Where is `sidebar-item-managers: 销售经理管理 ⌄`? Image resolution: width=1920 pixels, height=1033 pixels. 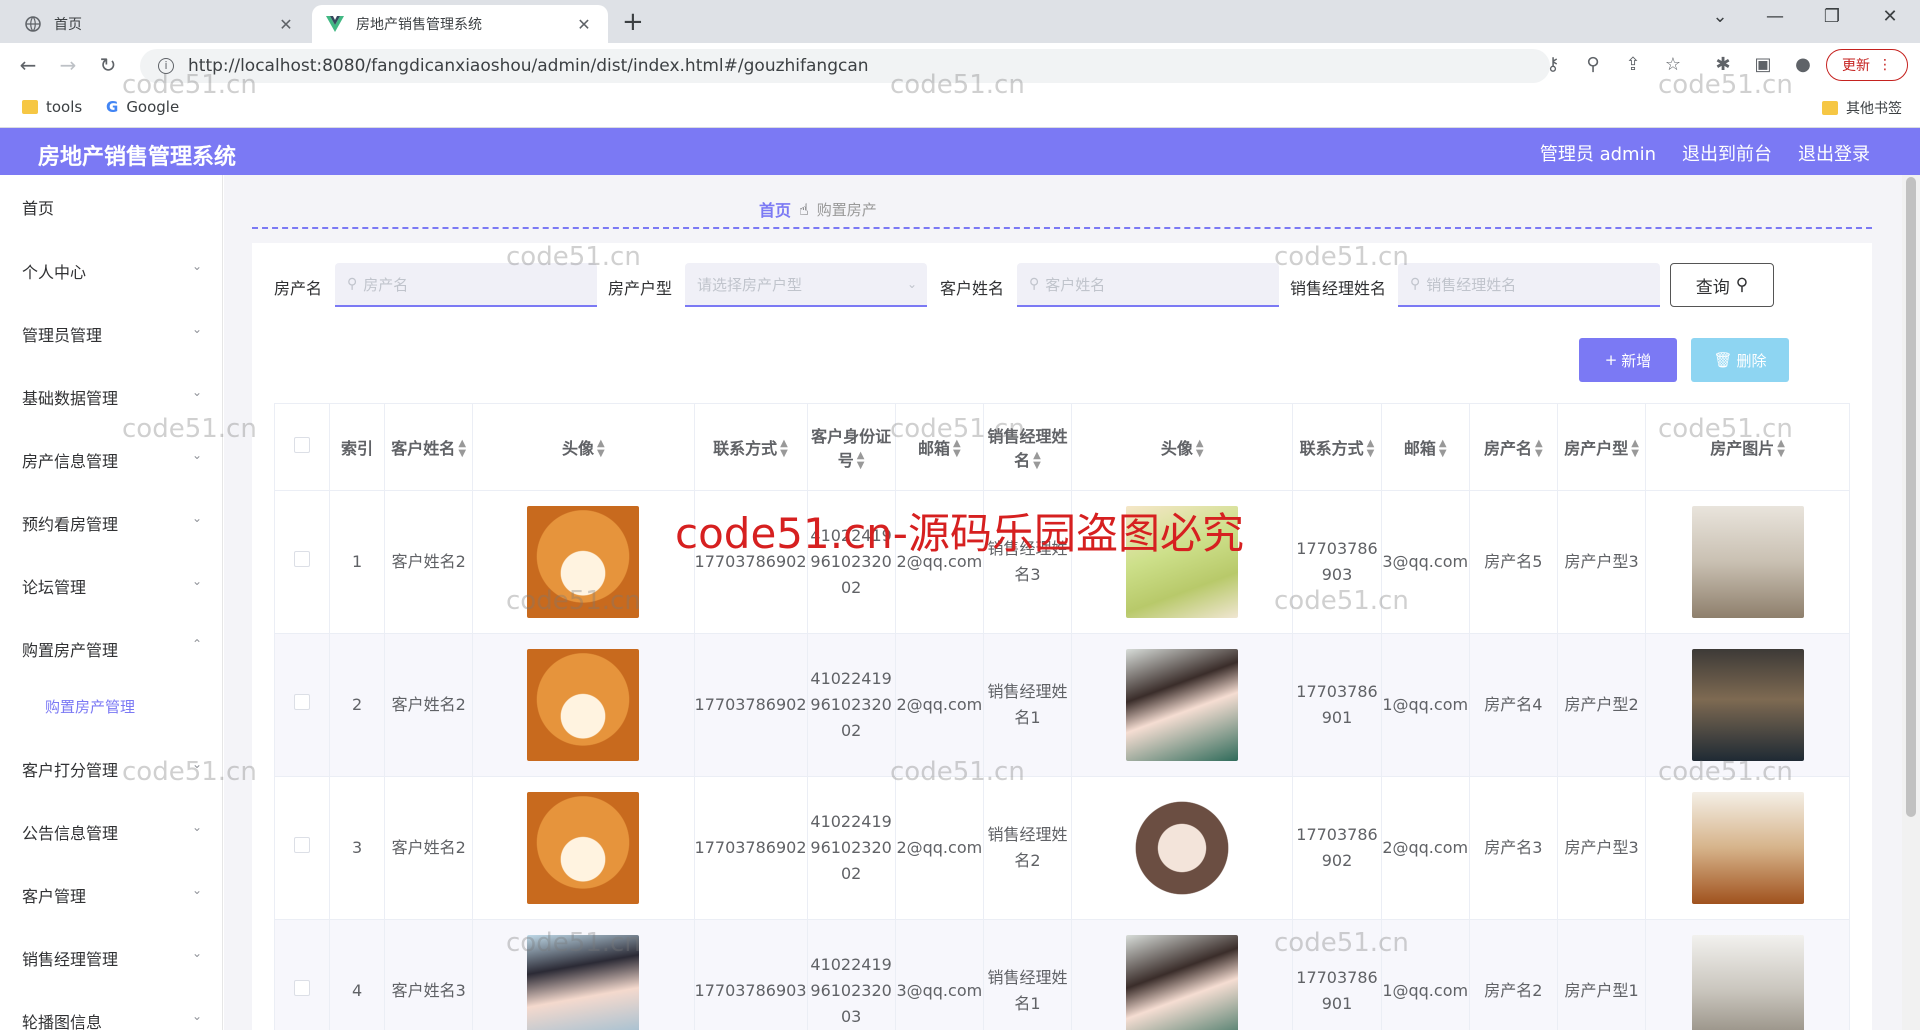 sidebar-item-managers: 销售经理管理 ⌄ is located at coordinates (112, 958).